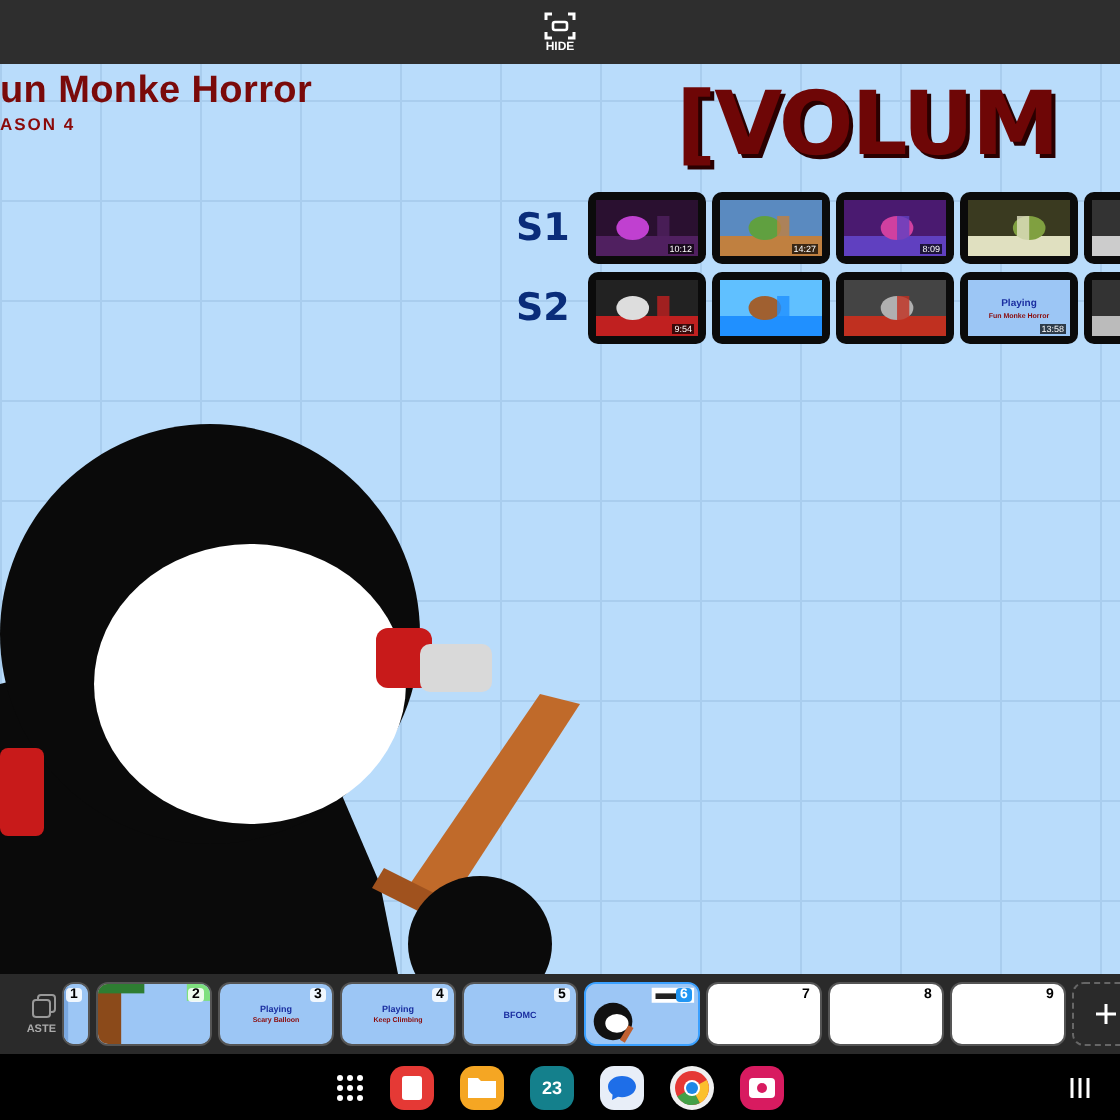 The image size is (1120, 1120). Describe the element at coordinates (544, 228) in the screenshot. I see `season-label: S1` at that location.